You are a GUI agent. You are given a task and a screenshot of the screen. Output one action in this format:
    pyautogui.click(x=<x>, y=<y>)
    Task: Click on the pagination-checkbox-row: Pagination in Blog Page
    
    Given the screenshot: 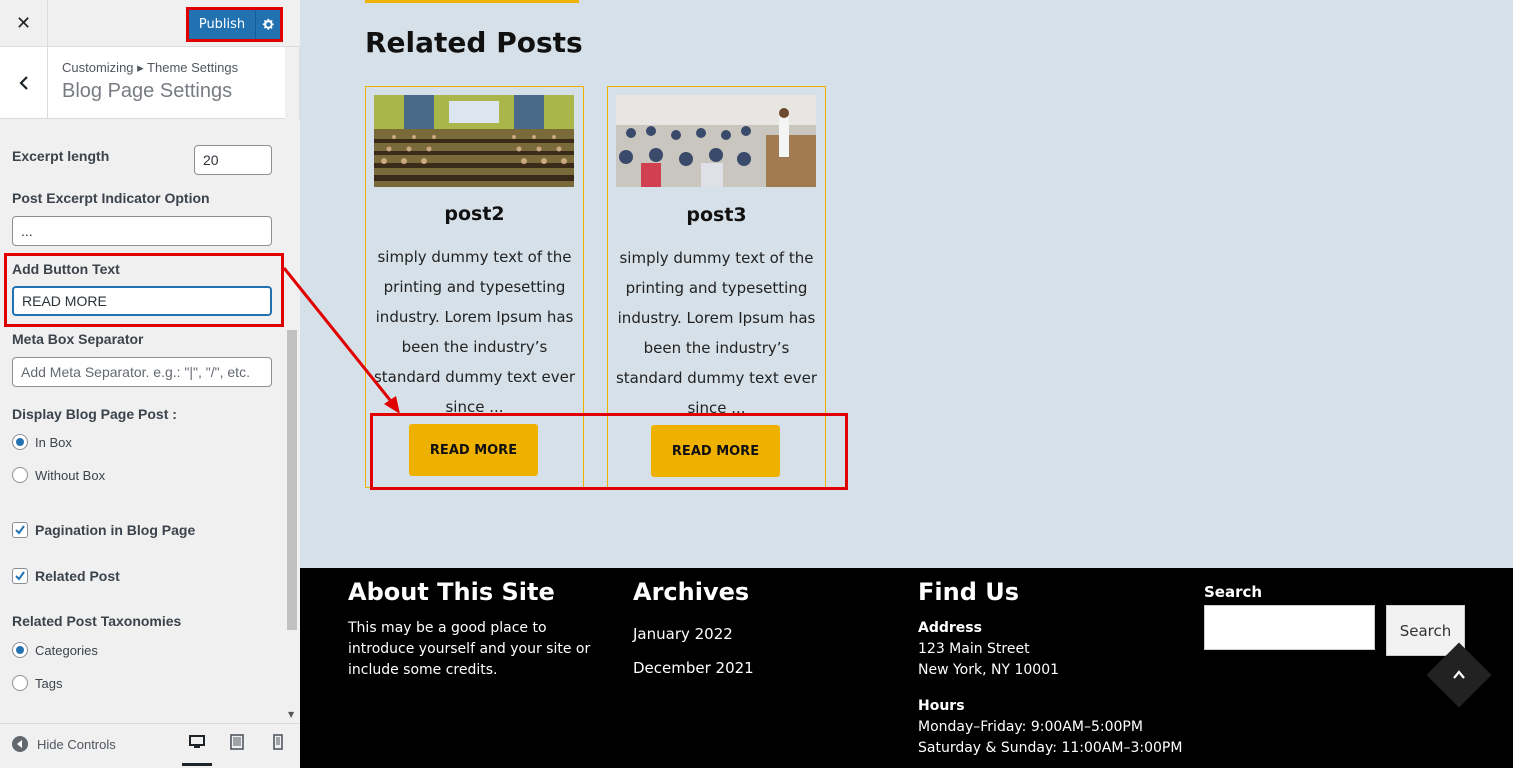 What is the action you would take?
    pyautogui.click(x=103, y=530)
    